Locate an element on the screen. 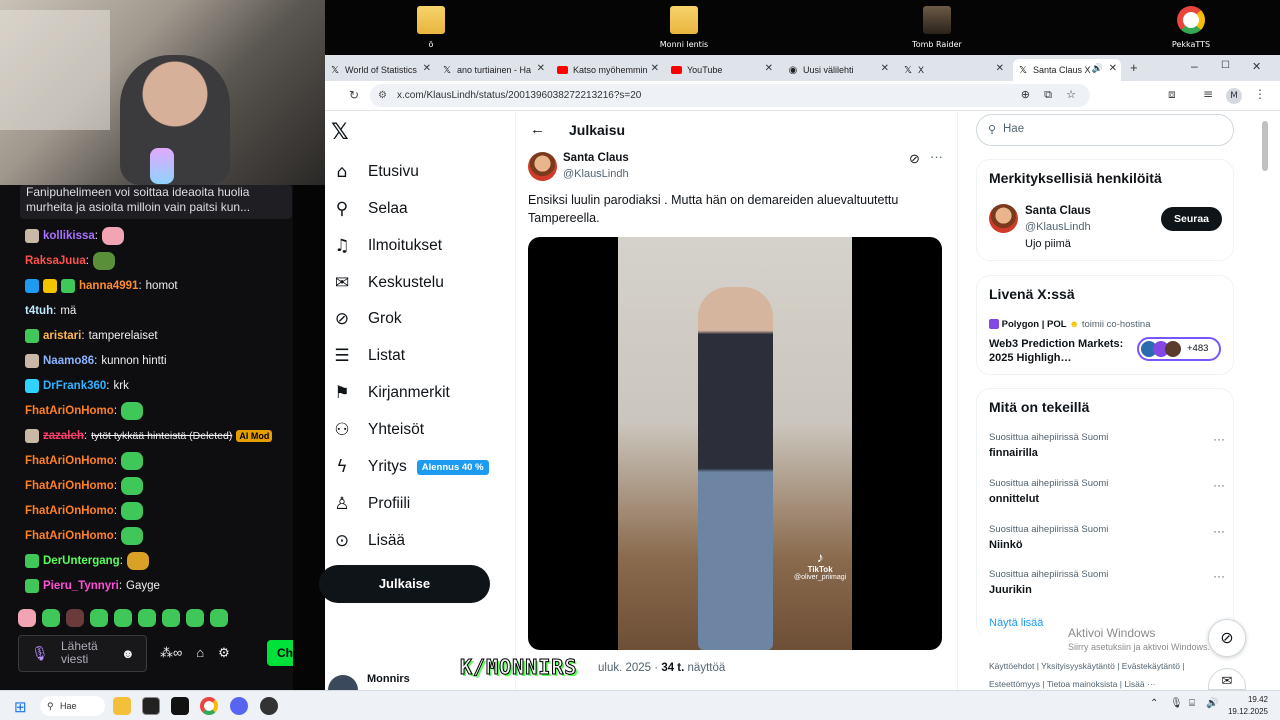 Image resolution: width=1280 pixels, height=720 pixels. chat-send-button: Ch is located at coordinates (280, 653).